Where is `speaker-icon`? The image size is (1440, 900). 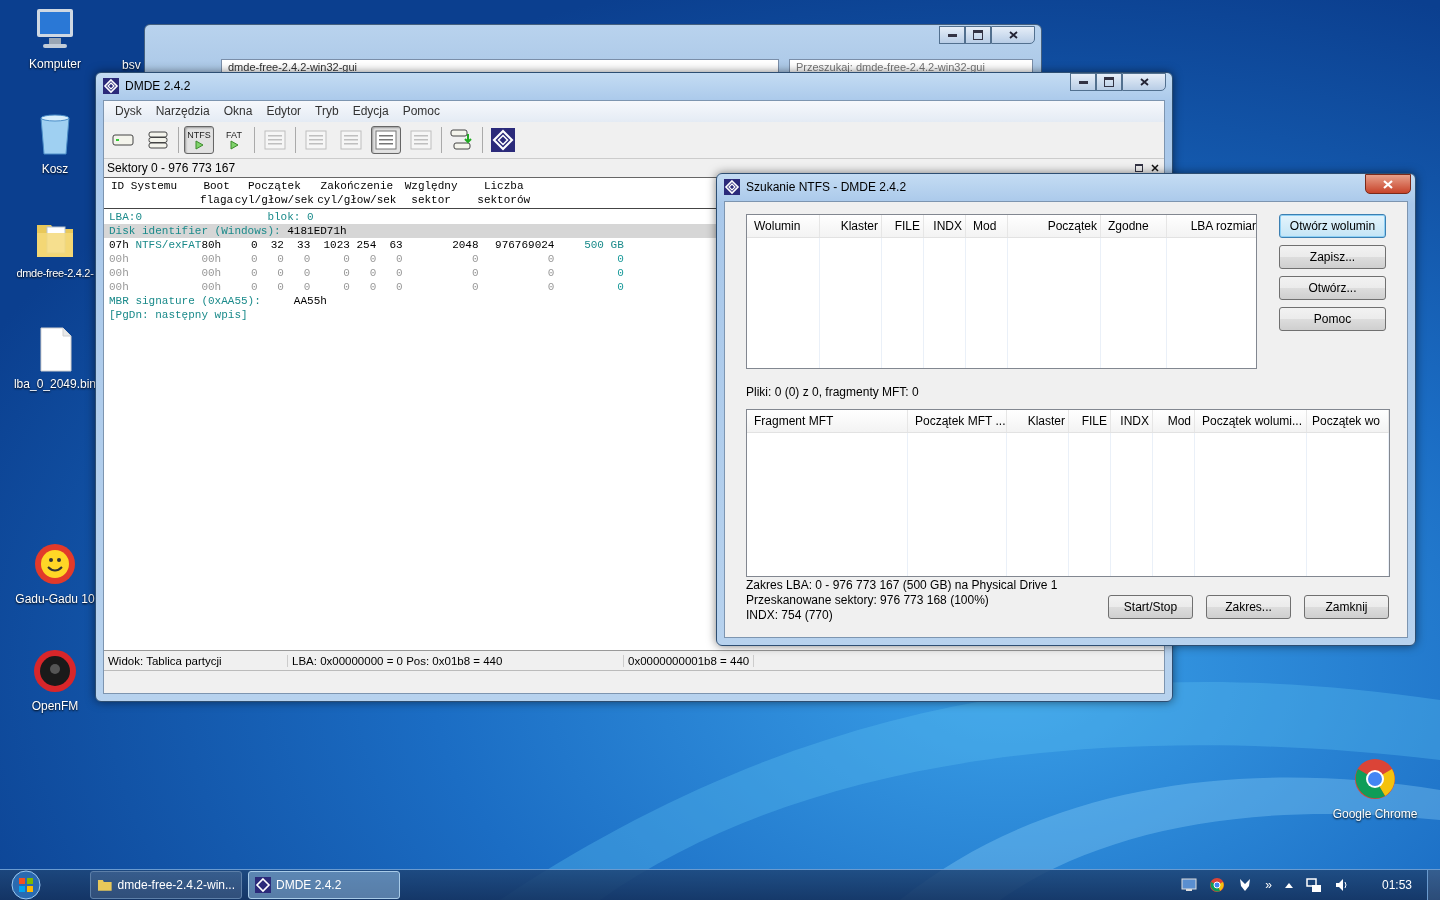 speaker-icon is located at coordinates (55, 671).